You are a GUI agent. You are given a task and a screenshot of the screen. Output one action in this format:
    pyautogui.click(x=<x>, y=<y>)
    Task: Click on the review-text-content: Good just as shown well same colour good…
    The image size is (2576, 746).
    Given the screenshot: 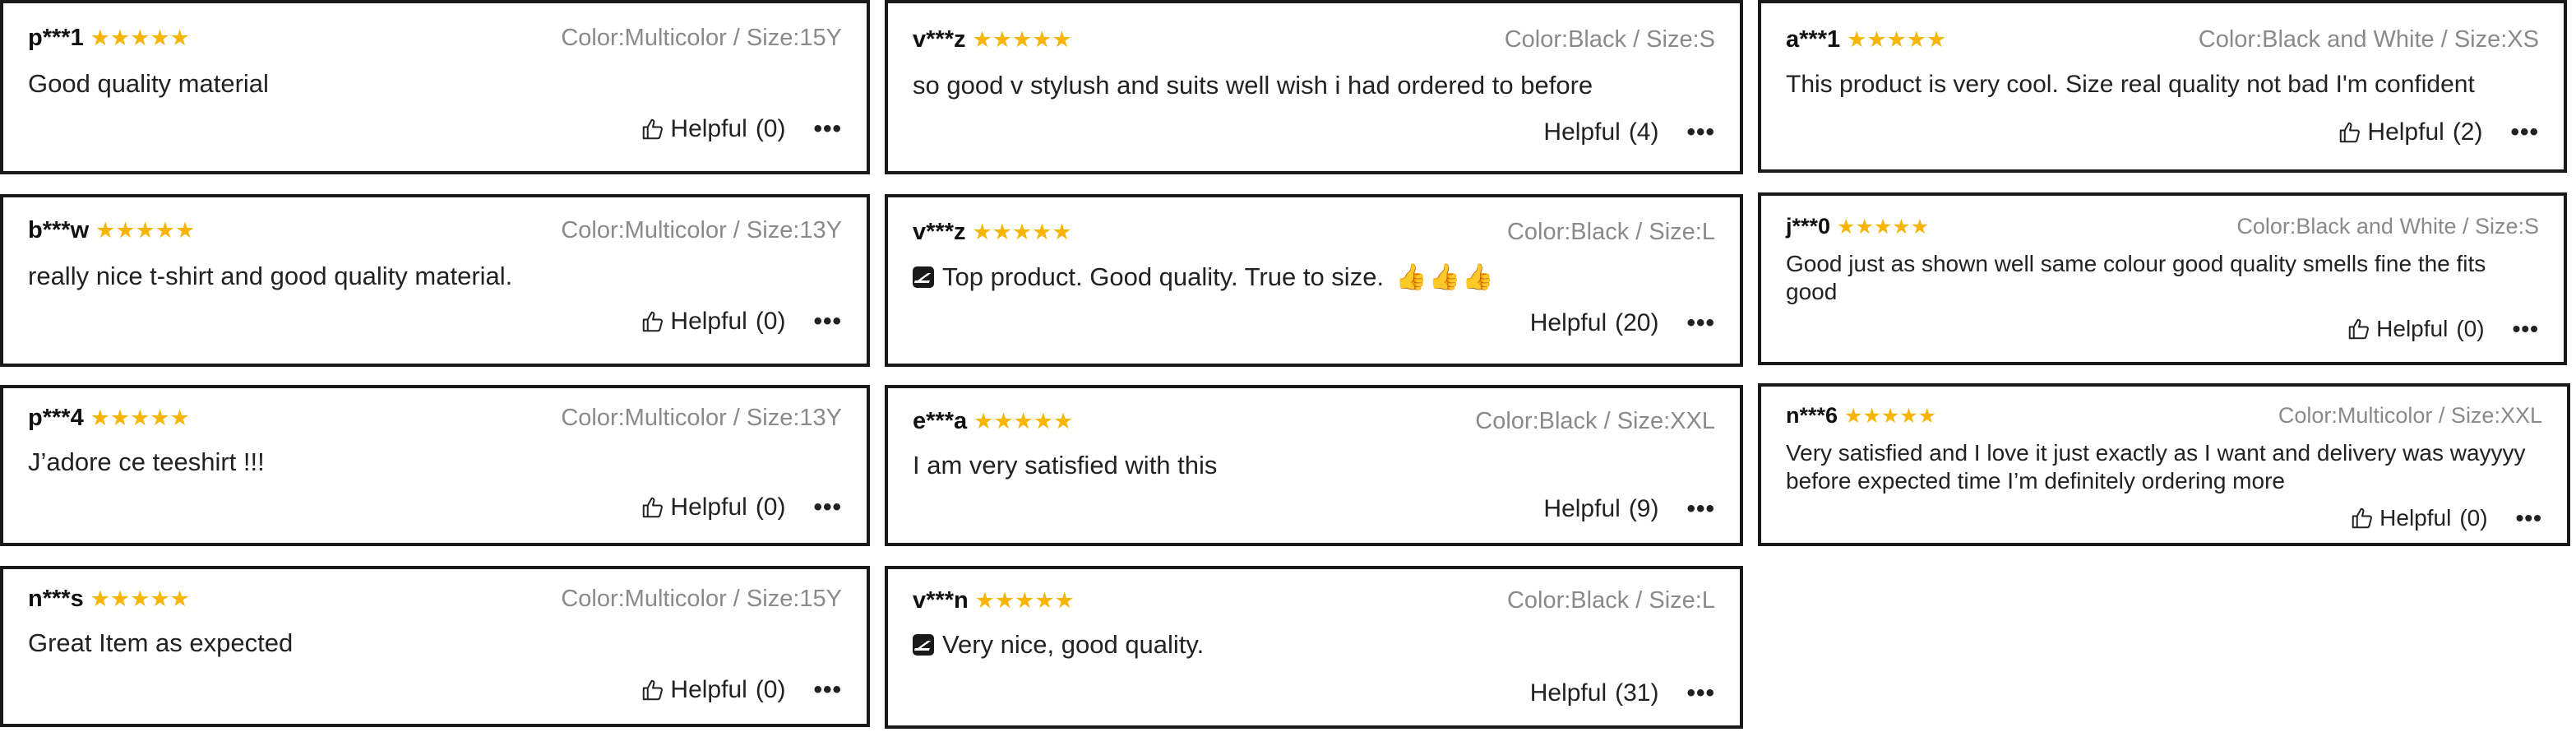 What is the action you would take?
    pyautogui.click(x=2136, y=278)
    